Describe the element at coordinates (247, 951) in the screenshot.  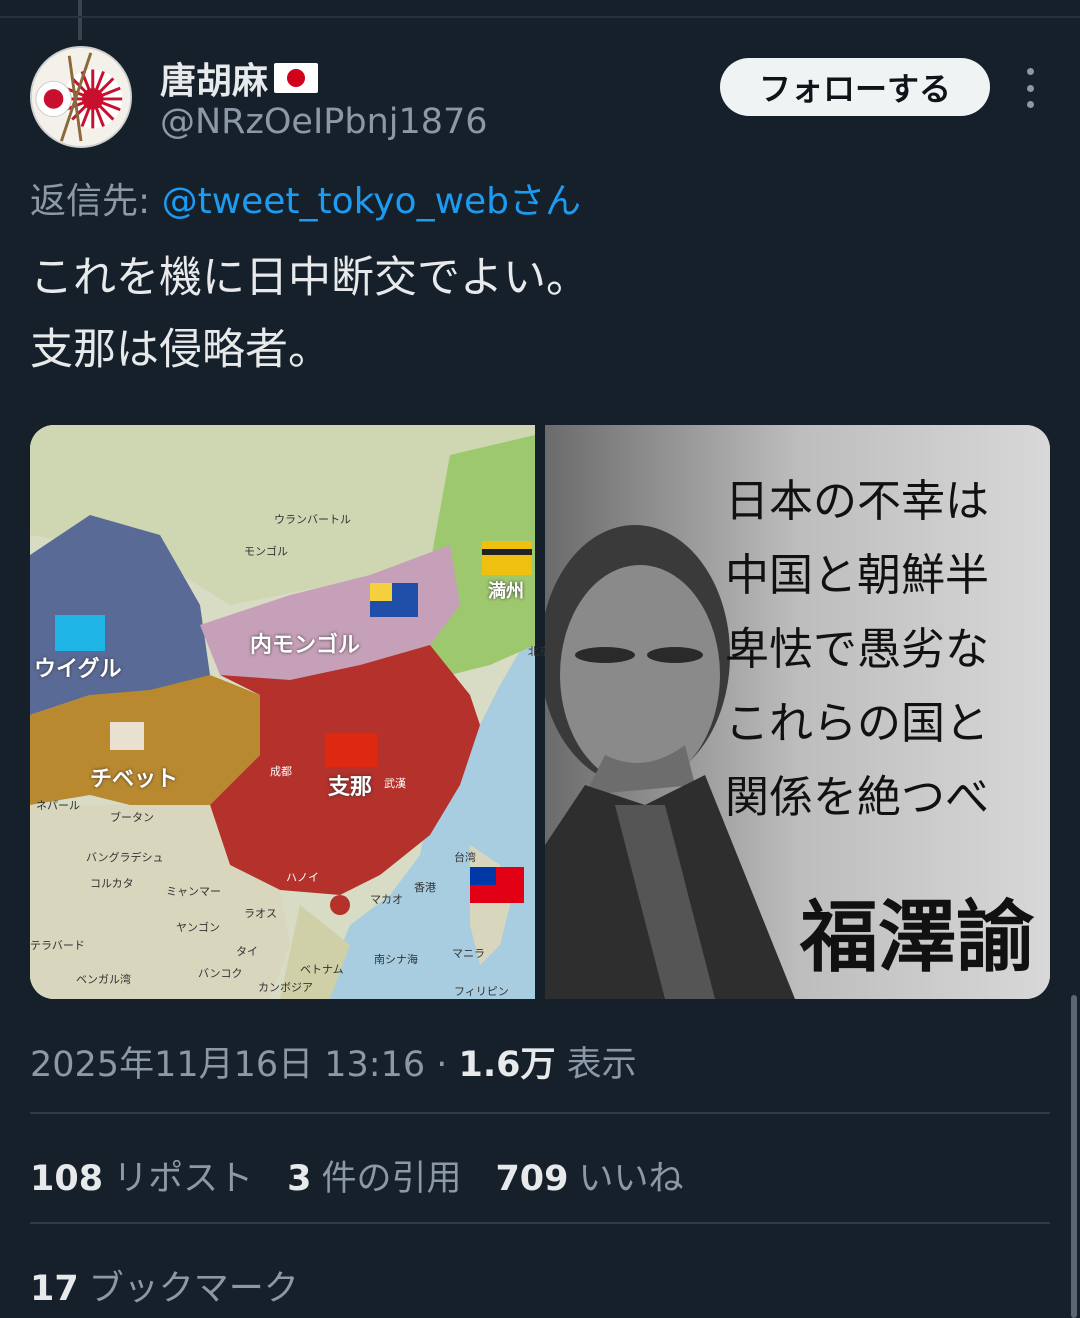
I see `map-label-thailand: タイ` at that location.